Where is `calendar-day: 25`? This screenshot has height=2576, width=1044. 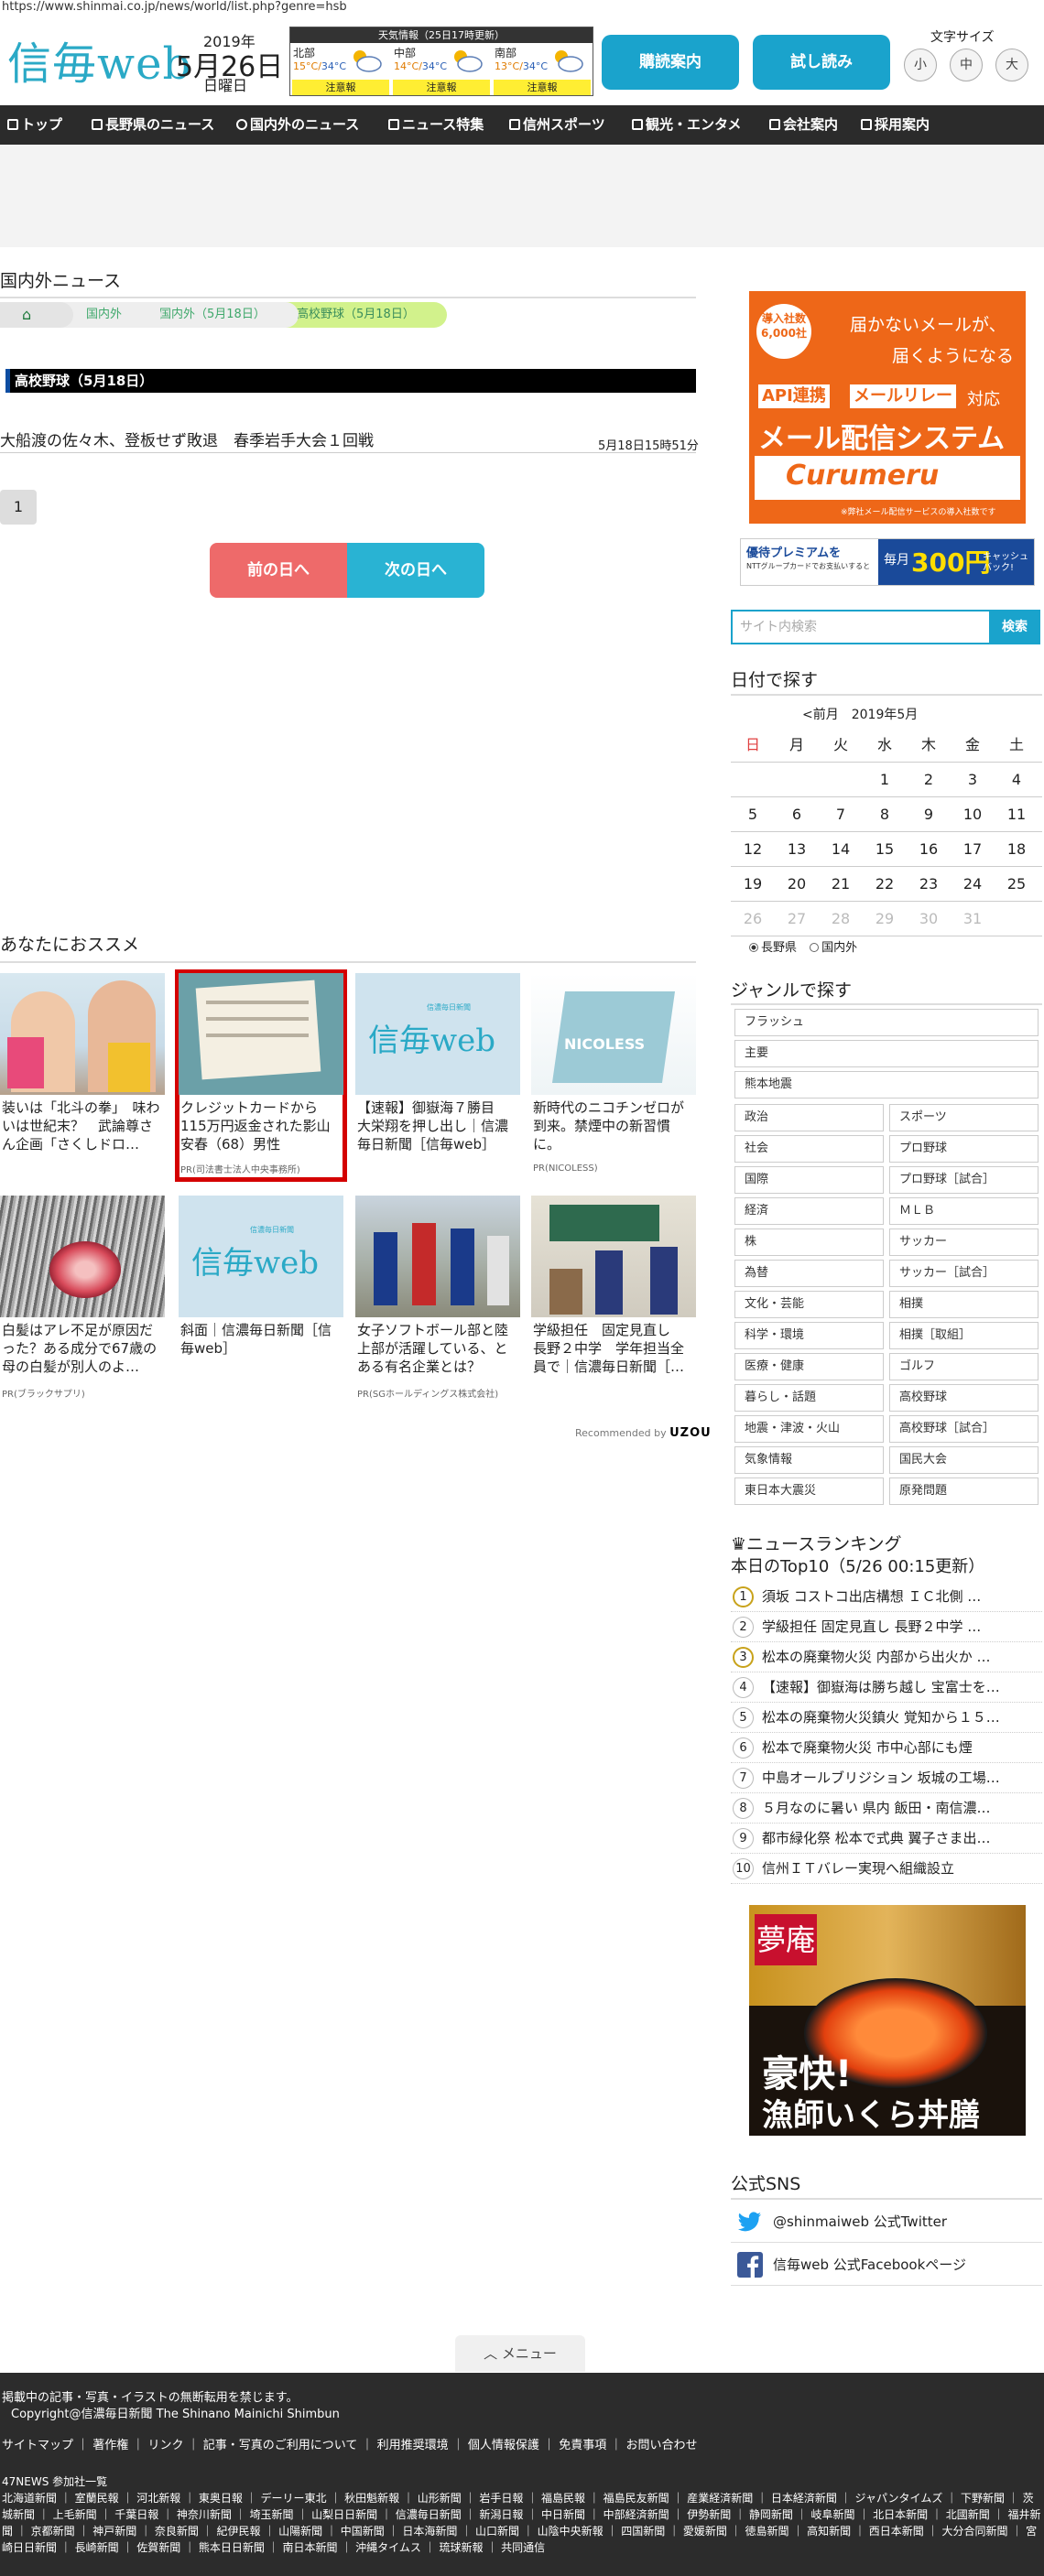
calendar-day: 25 is located at coordinates (1017, 885).